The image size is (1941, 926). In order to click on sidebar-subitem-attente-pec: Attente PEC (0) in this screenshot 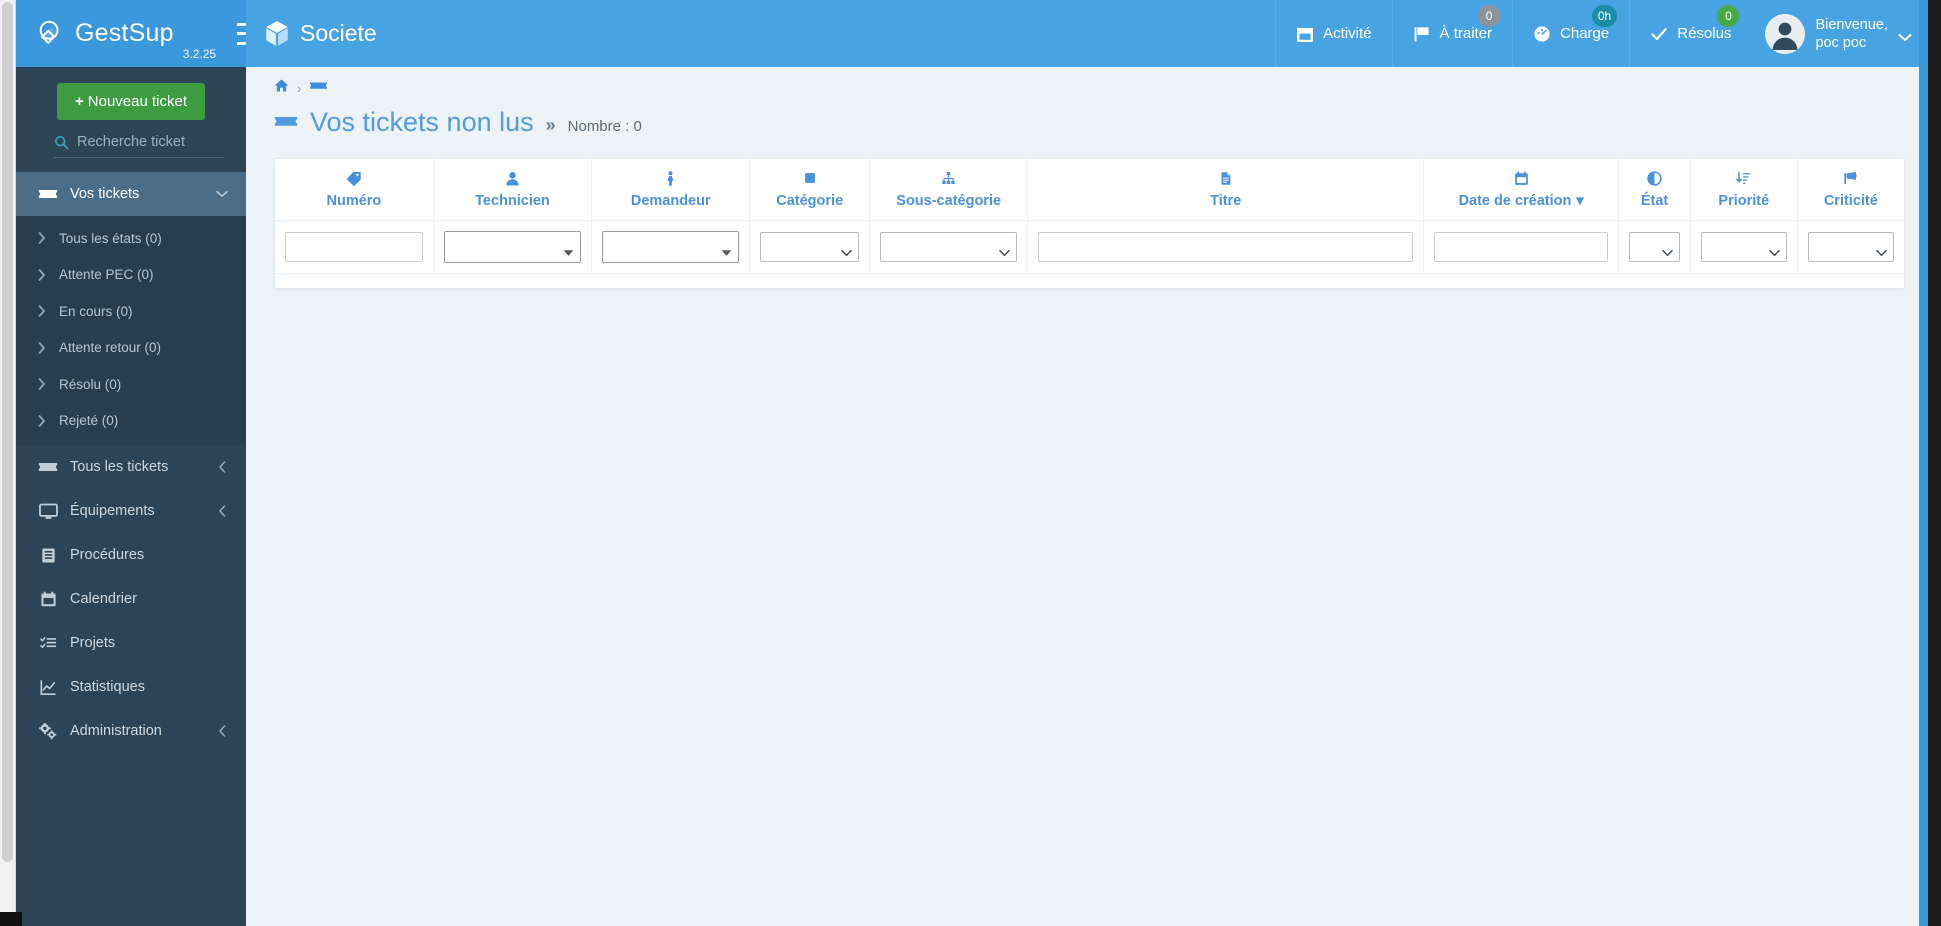, I will do `click(131, 275)`.